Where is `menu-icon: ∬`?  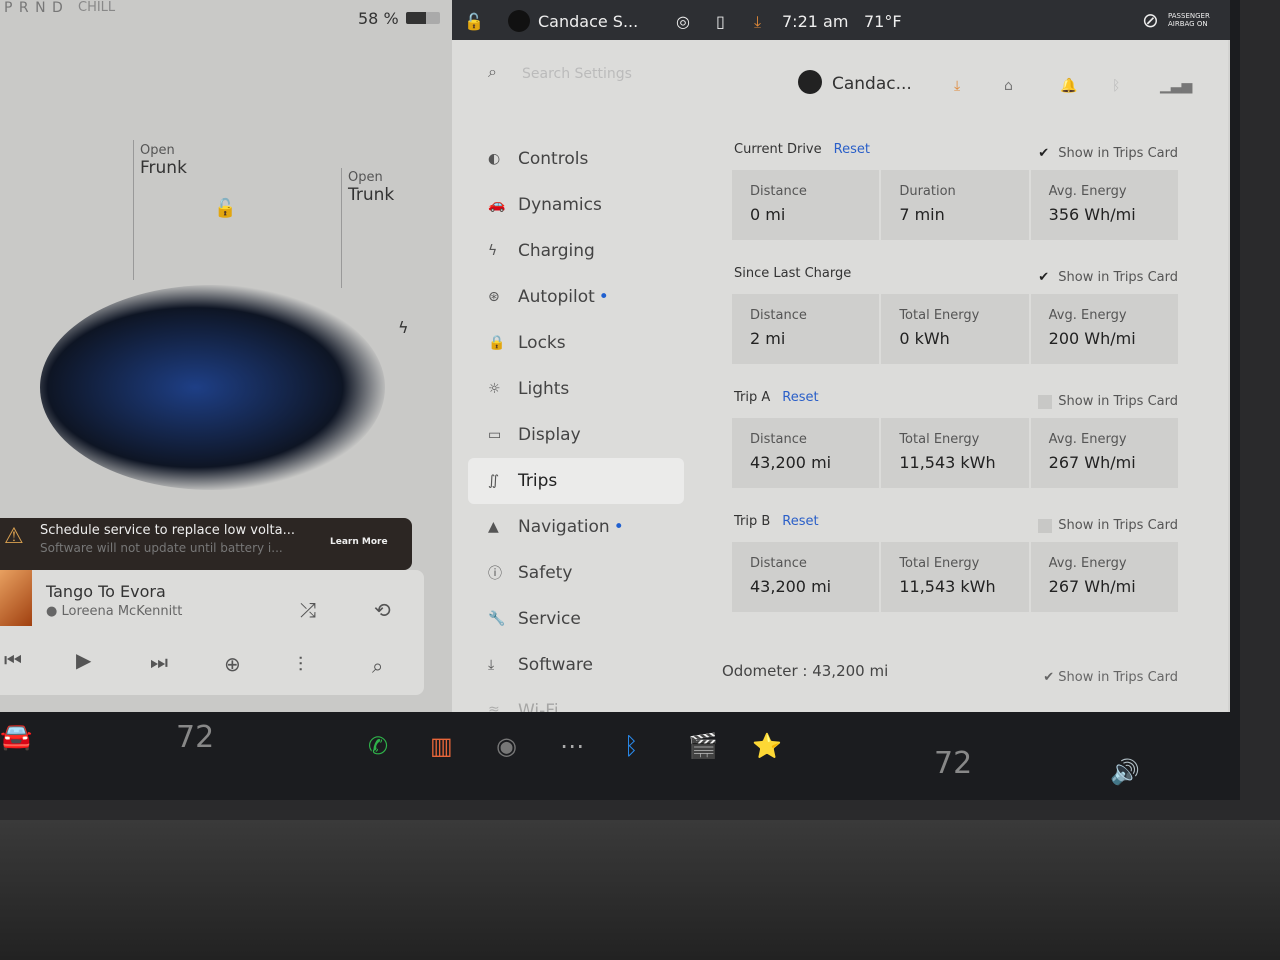 menu-icon: ∬ is located at coordinates (494, 481).